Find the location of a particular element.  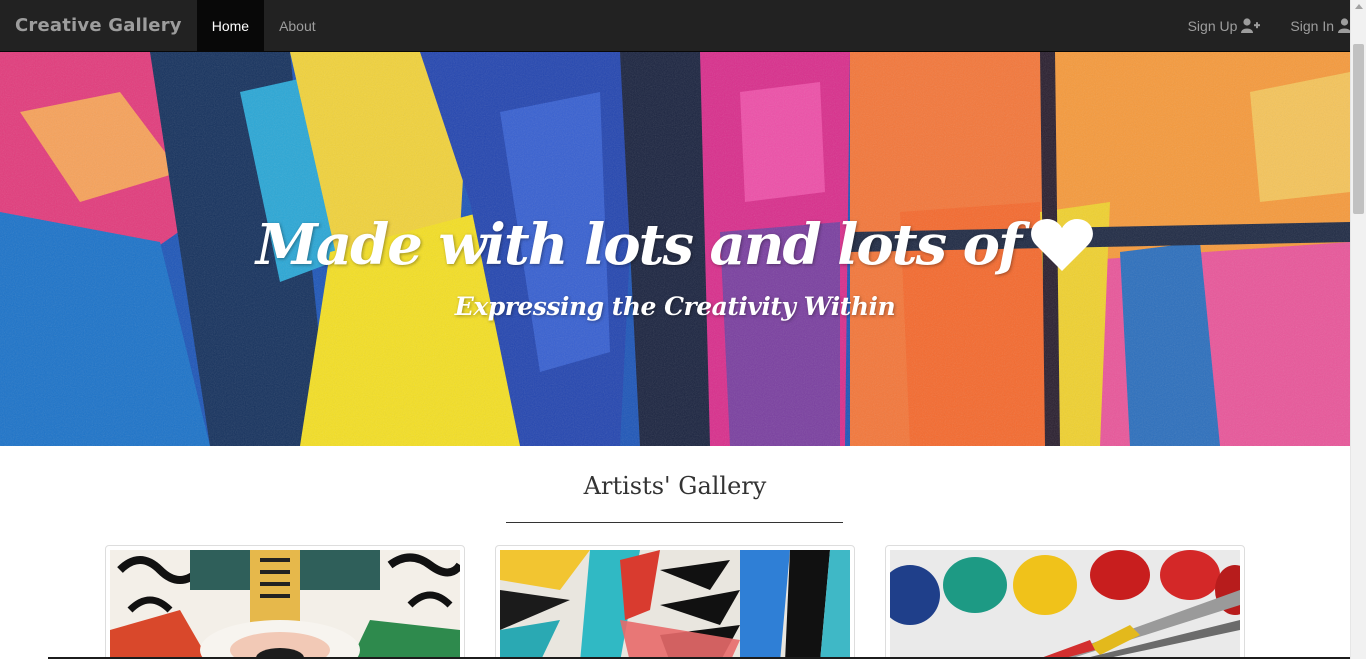

gallery-card-2-image is located at coordinates (675, 604).